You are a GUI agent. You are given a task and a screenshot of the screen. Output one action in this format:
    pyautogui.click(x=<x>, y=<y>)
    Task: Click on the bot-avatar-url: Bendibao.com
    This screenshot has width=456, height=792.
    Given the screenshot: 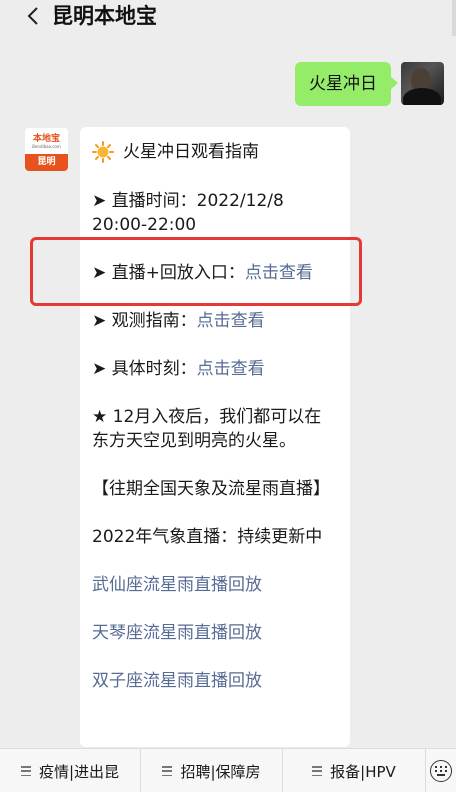 What is the action you would take?
    pyautogui.click(x=46, y=146)
    